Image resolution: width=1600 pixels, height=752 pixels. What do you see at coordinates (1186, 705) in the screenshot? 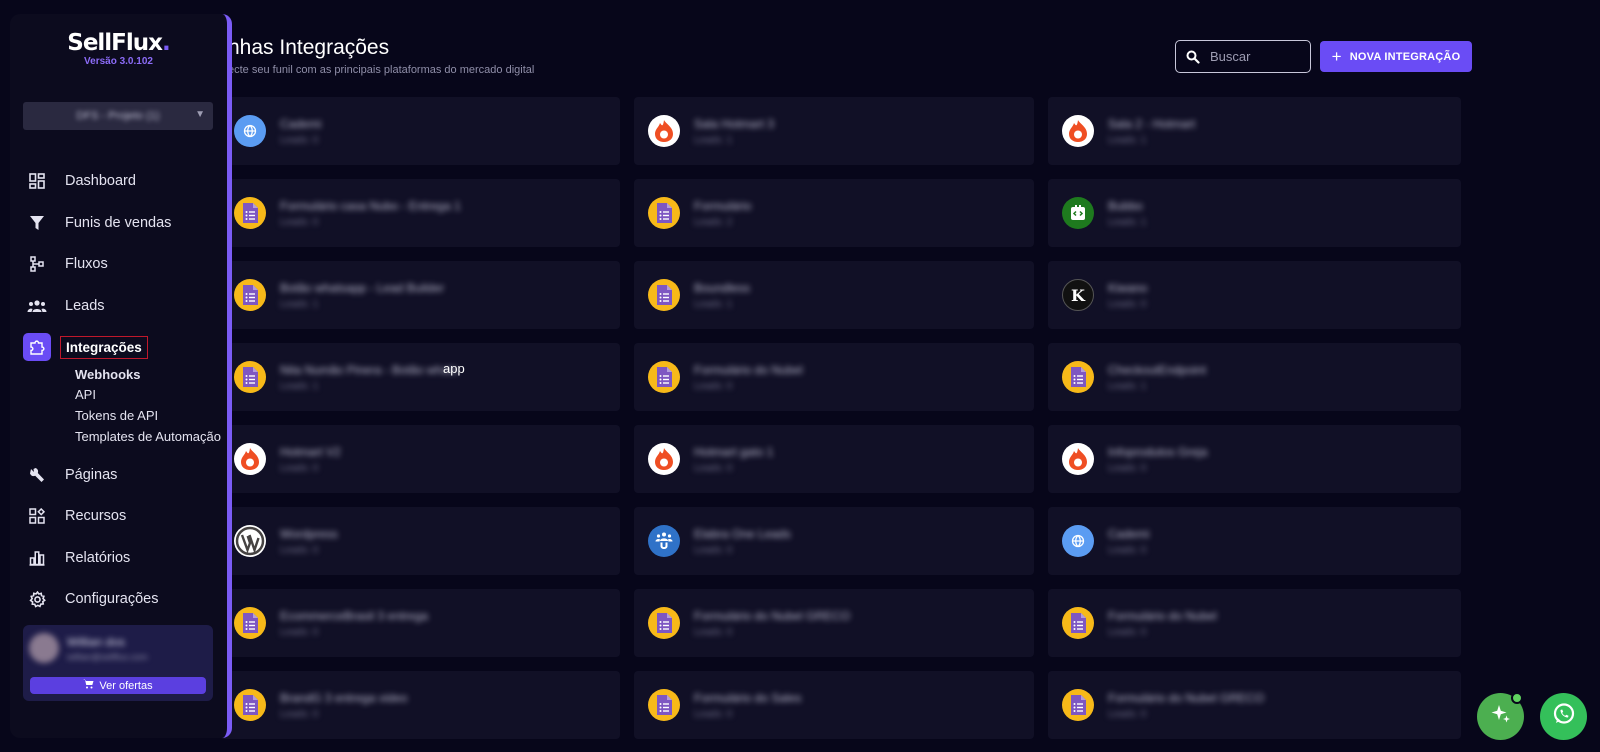
I see `integration-text: Formulário do Nubel GRECO Leads: 0` at bounding box center [1186, 705].